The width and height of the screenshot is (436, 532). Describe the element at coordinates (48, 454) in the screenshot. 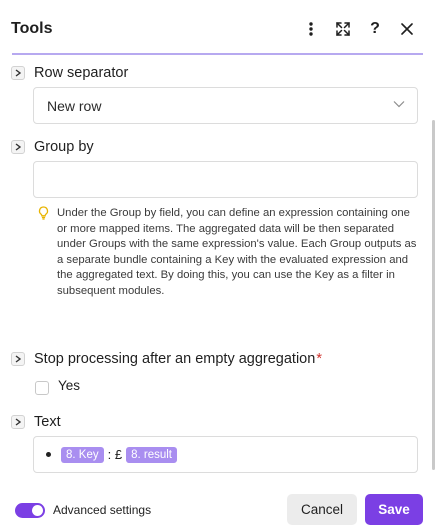

I see `bullet` at that location.